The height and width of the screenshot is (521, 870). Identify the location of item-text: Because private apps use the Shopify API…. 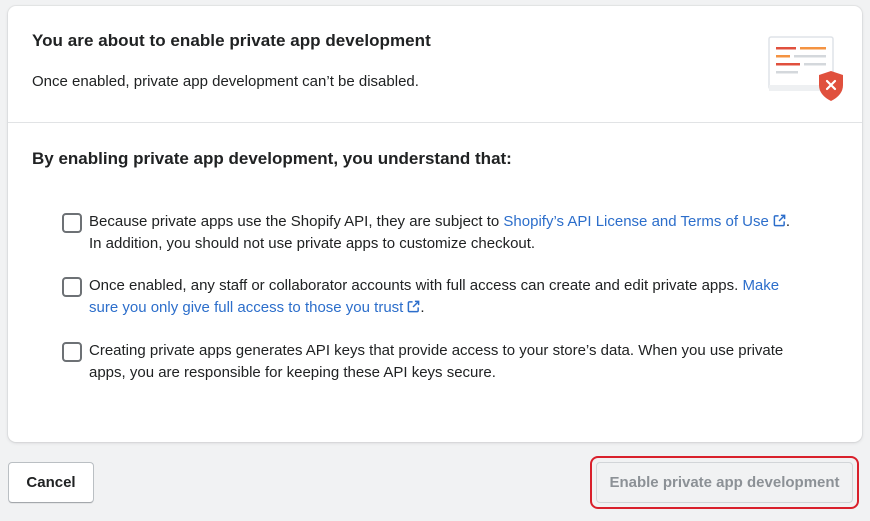
(445, 233).